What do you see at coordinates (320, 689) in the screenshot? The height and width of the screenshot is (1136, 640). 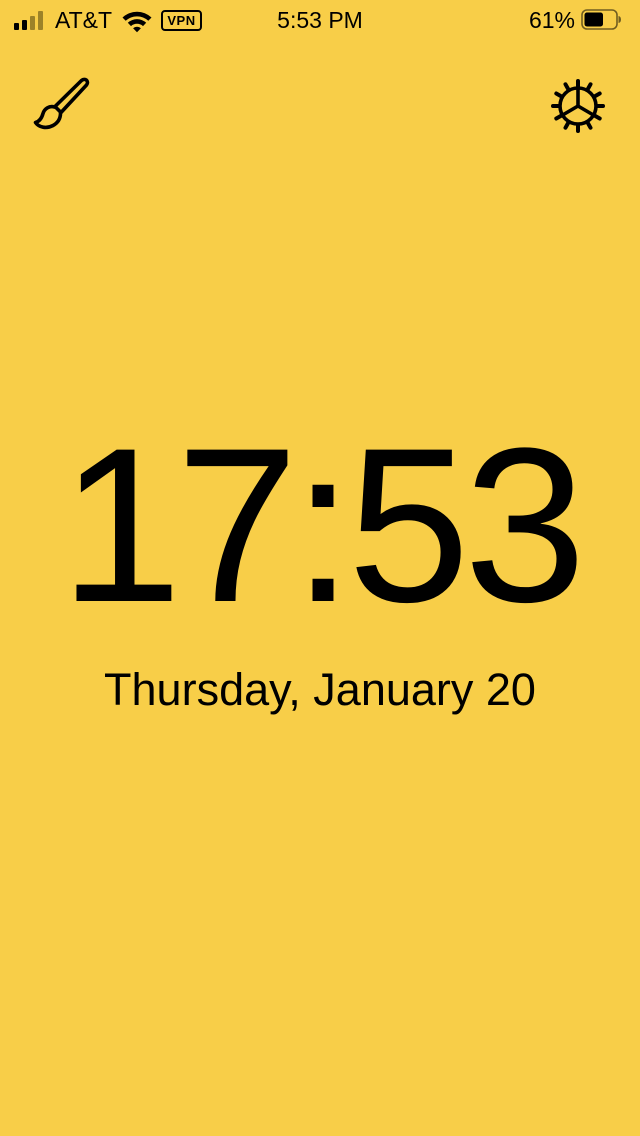 I see `clock-date: Thursday, January 20` at bounding box center [320, 689].